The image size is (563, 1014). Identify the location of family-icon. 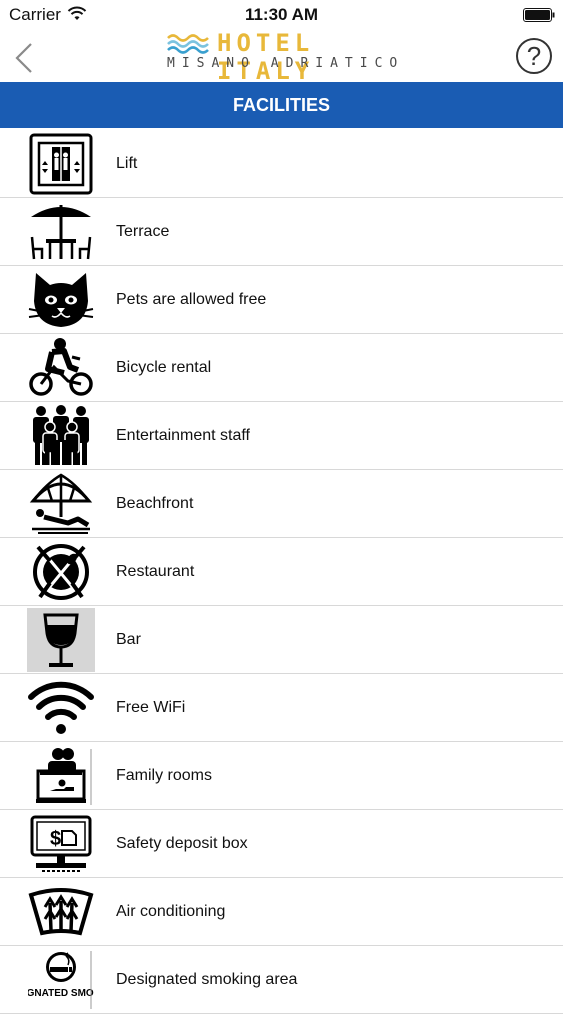
(61, 776).